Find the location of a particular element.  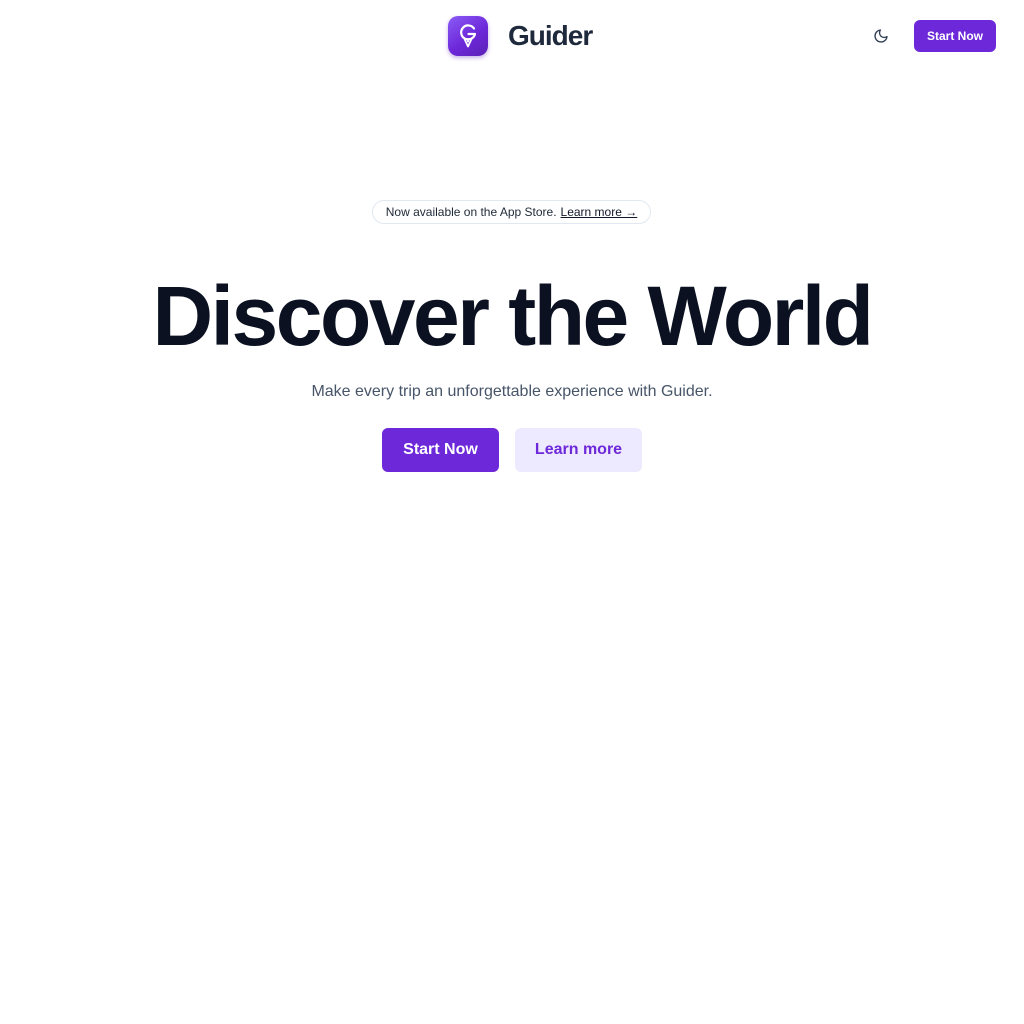

theme-toggle-button is located at coordinates (881, 36).